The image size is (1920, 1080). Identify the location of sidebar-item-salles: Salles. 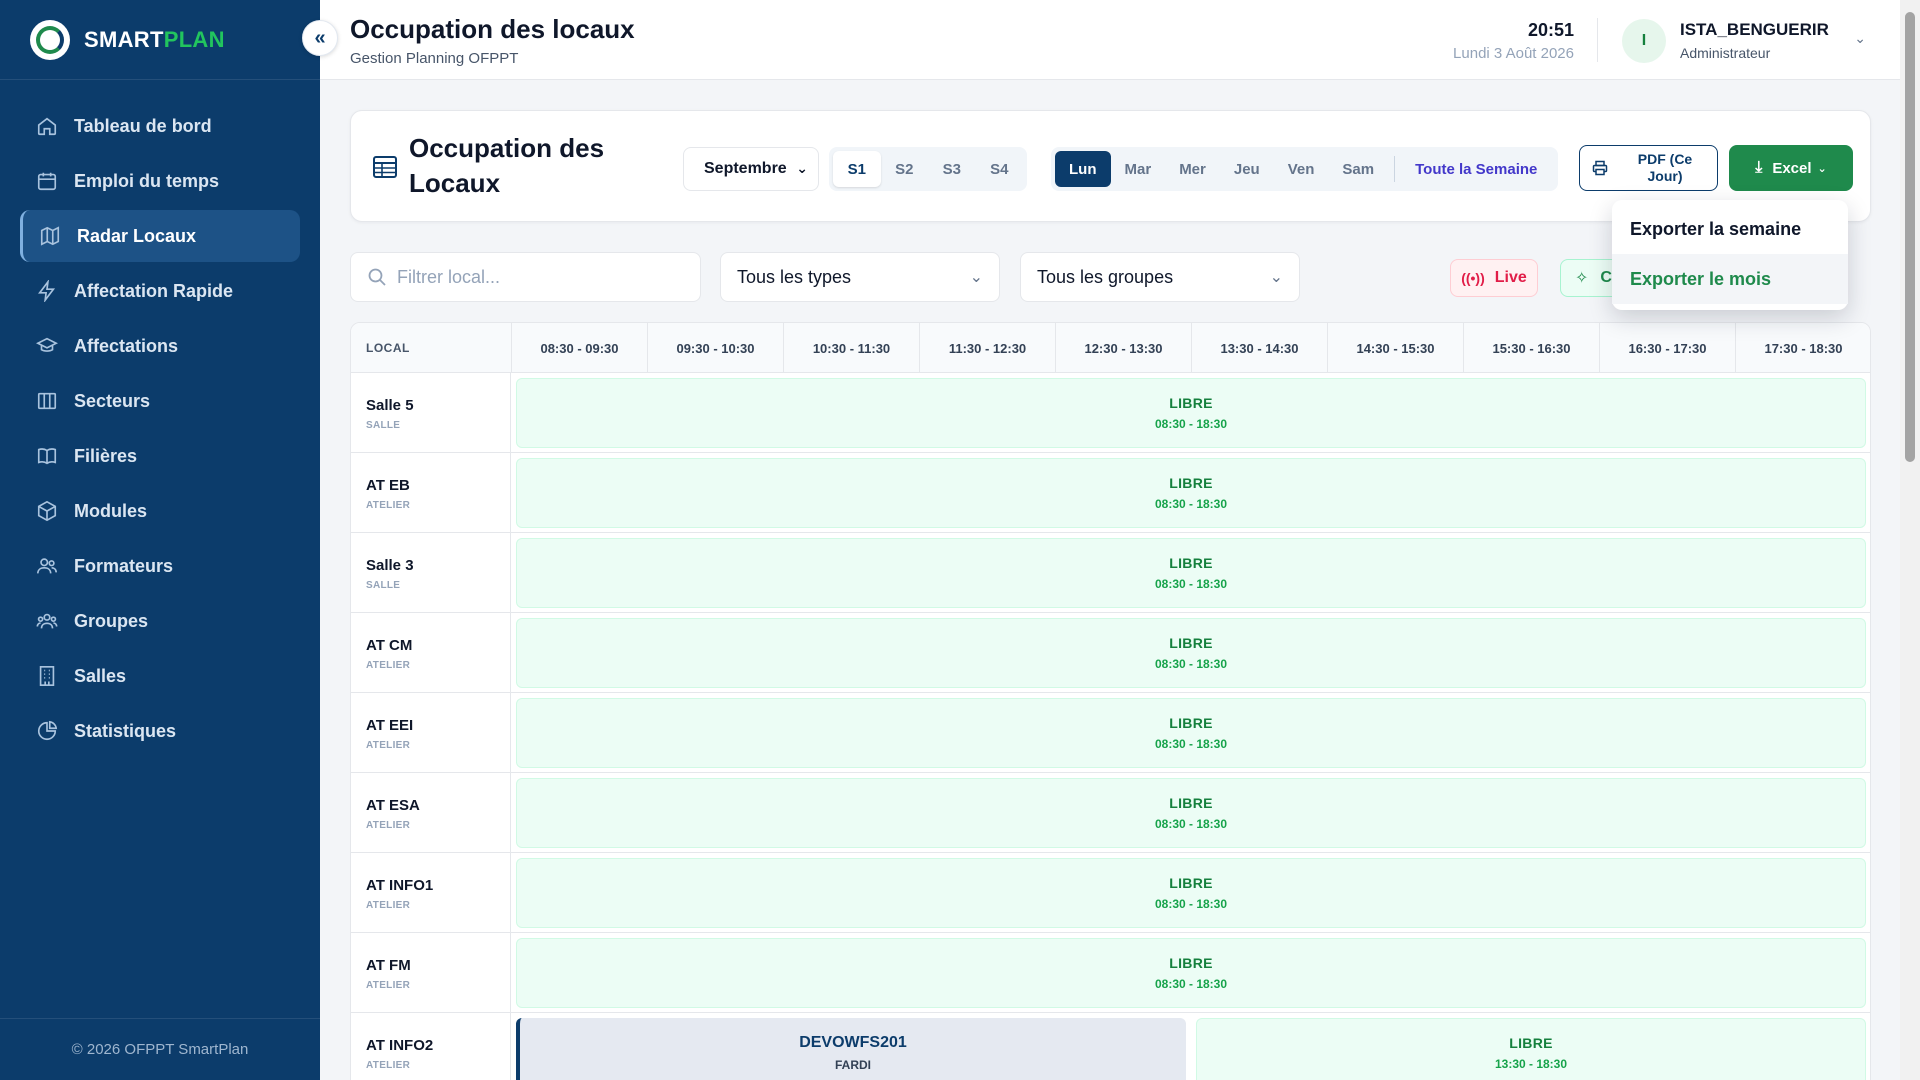
(160, 676).